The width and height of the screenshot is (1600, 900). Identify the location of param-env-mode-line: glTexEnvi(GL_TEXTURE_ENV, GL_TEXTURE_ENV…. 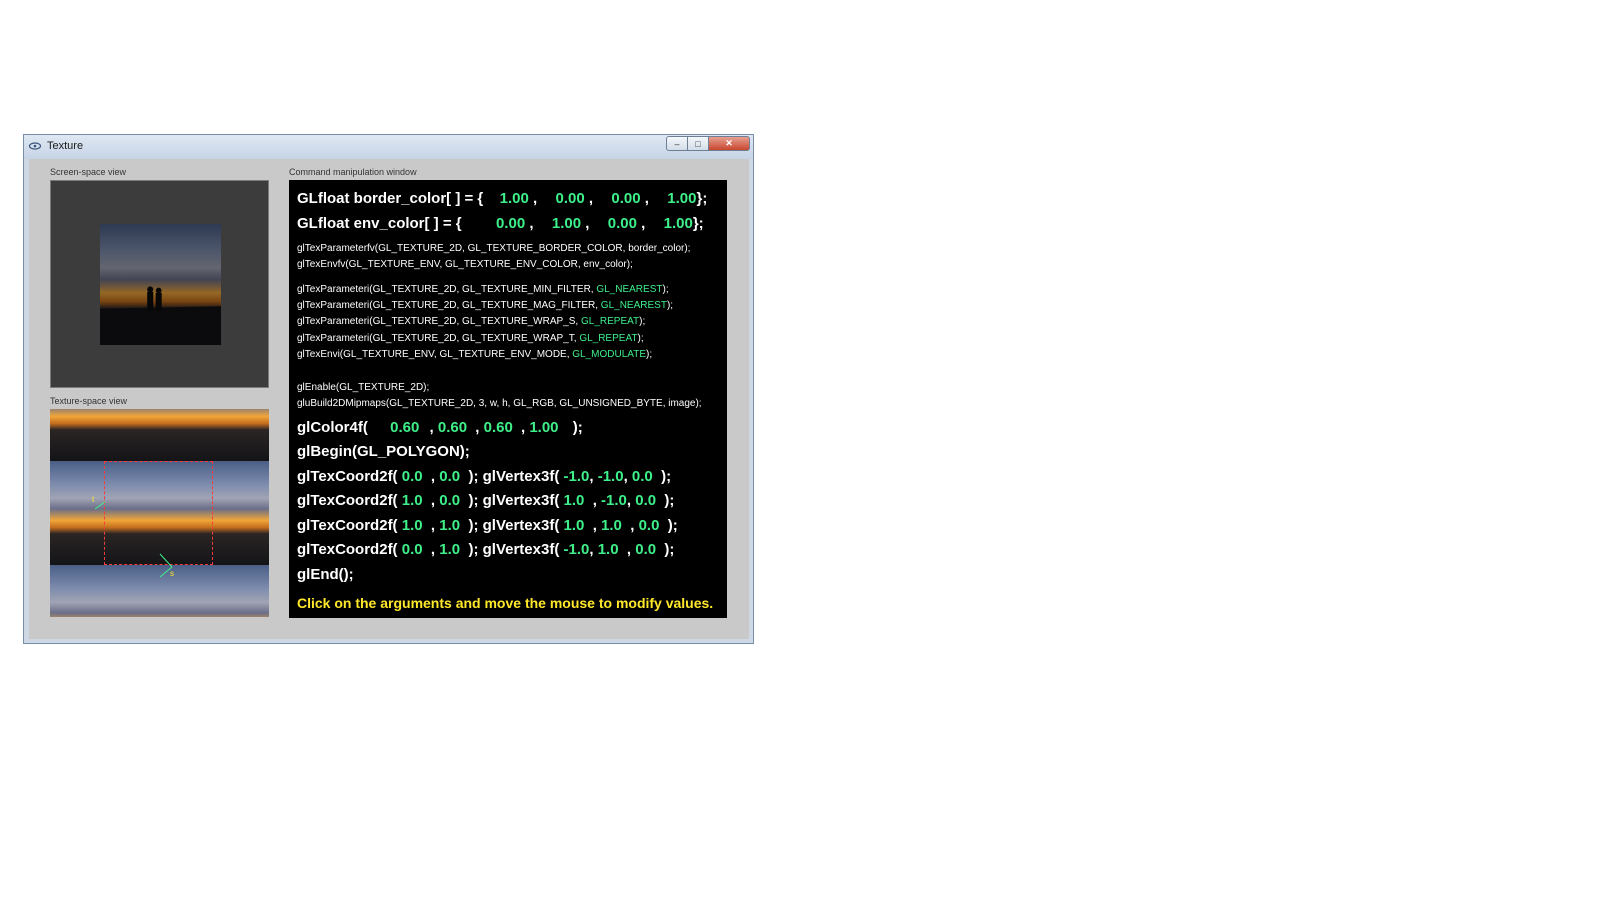
(475, 354).